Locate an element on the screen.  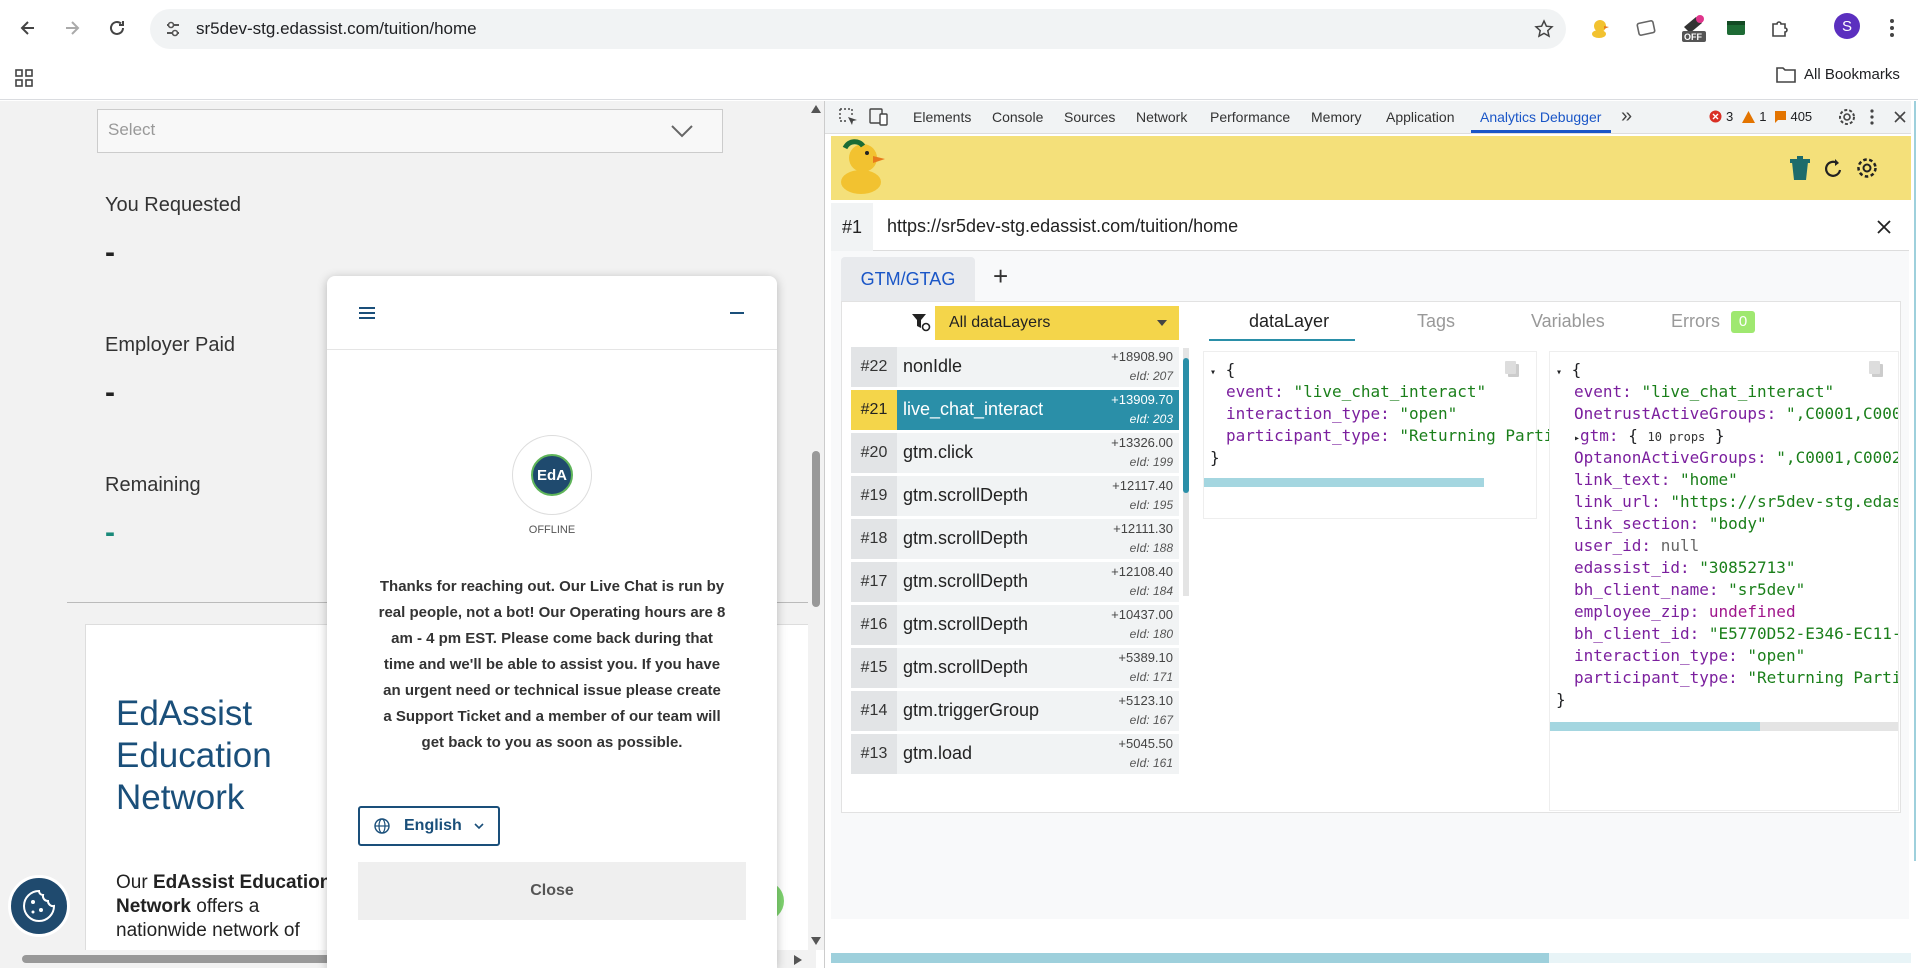
more-tabs-icon: » is located at coordinates (1626, 116).